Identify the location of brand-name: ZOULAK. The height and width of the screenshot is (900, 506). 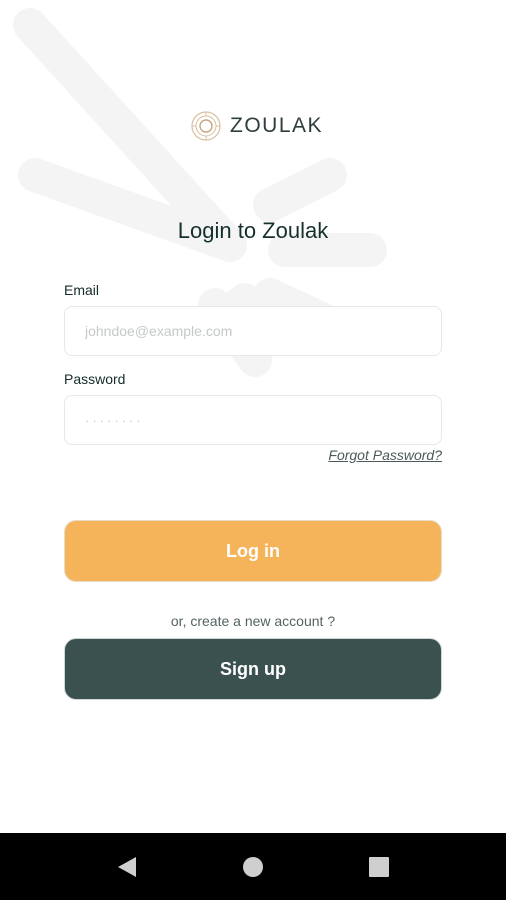
(277, 125).